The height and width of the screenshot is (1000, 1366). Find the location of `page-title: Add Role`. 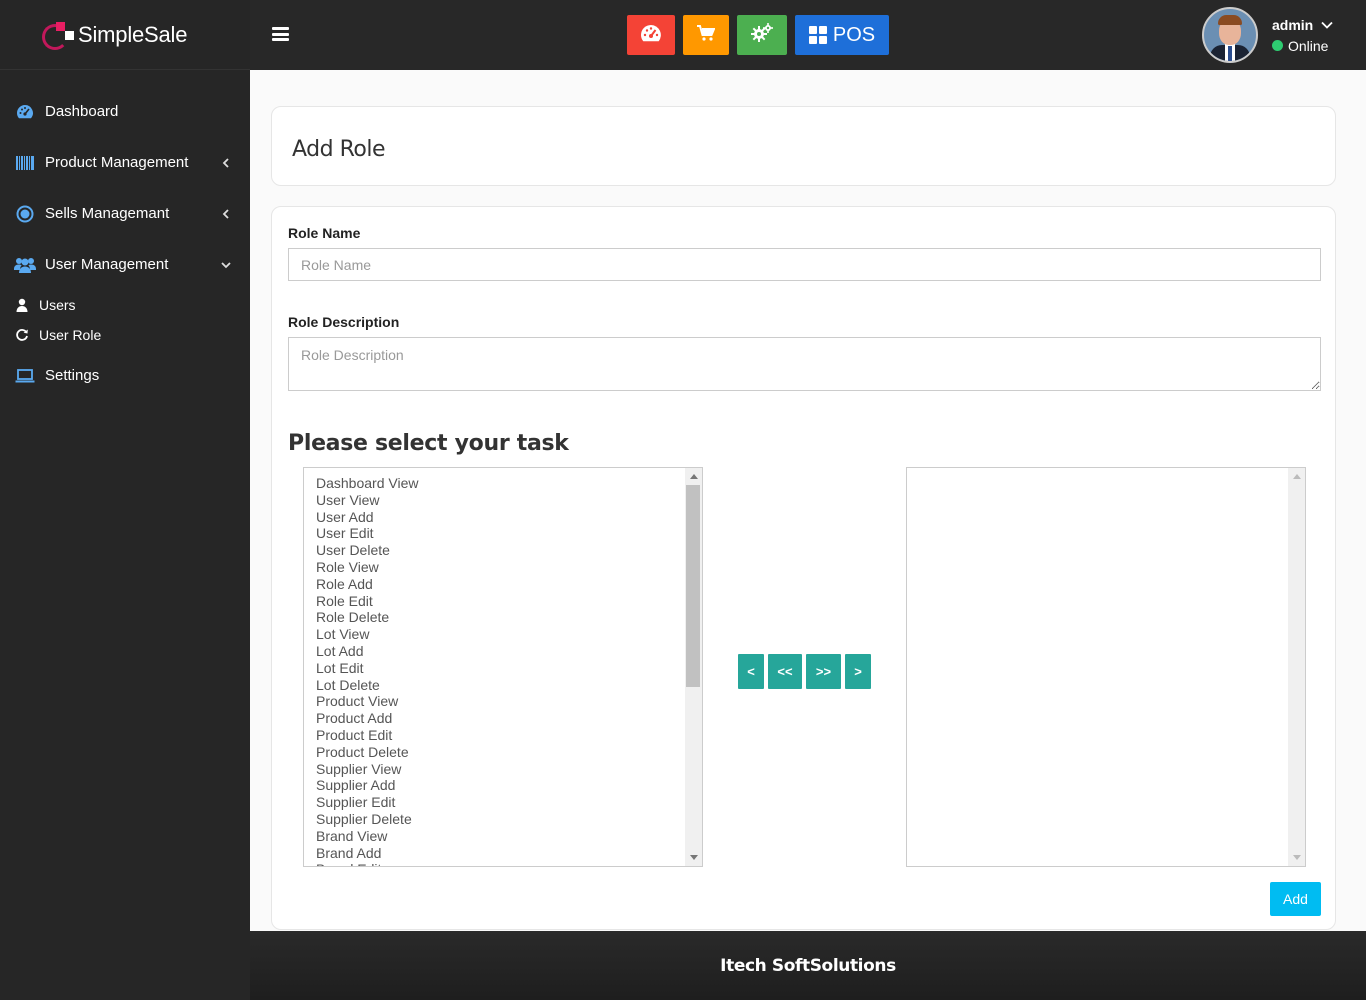

page-title: Add Role is located at coordinates (339, 149).